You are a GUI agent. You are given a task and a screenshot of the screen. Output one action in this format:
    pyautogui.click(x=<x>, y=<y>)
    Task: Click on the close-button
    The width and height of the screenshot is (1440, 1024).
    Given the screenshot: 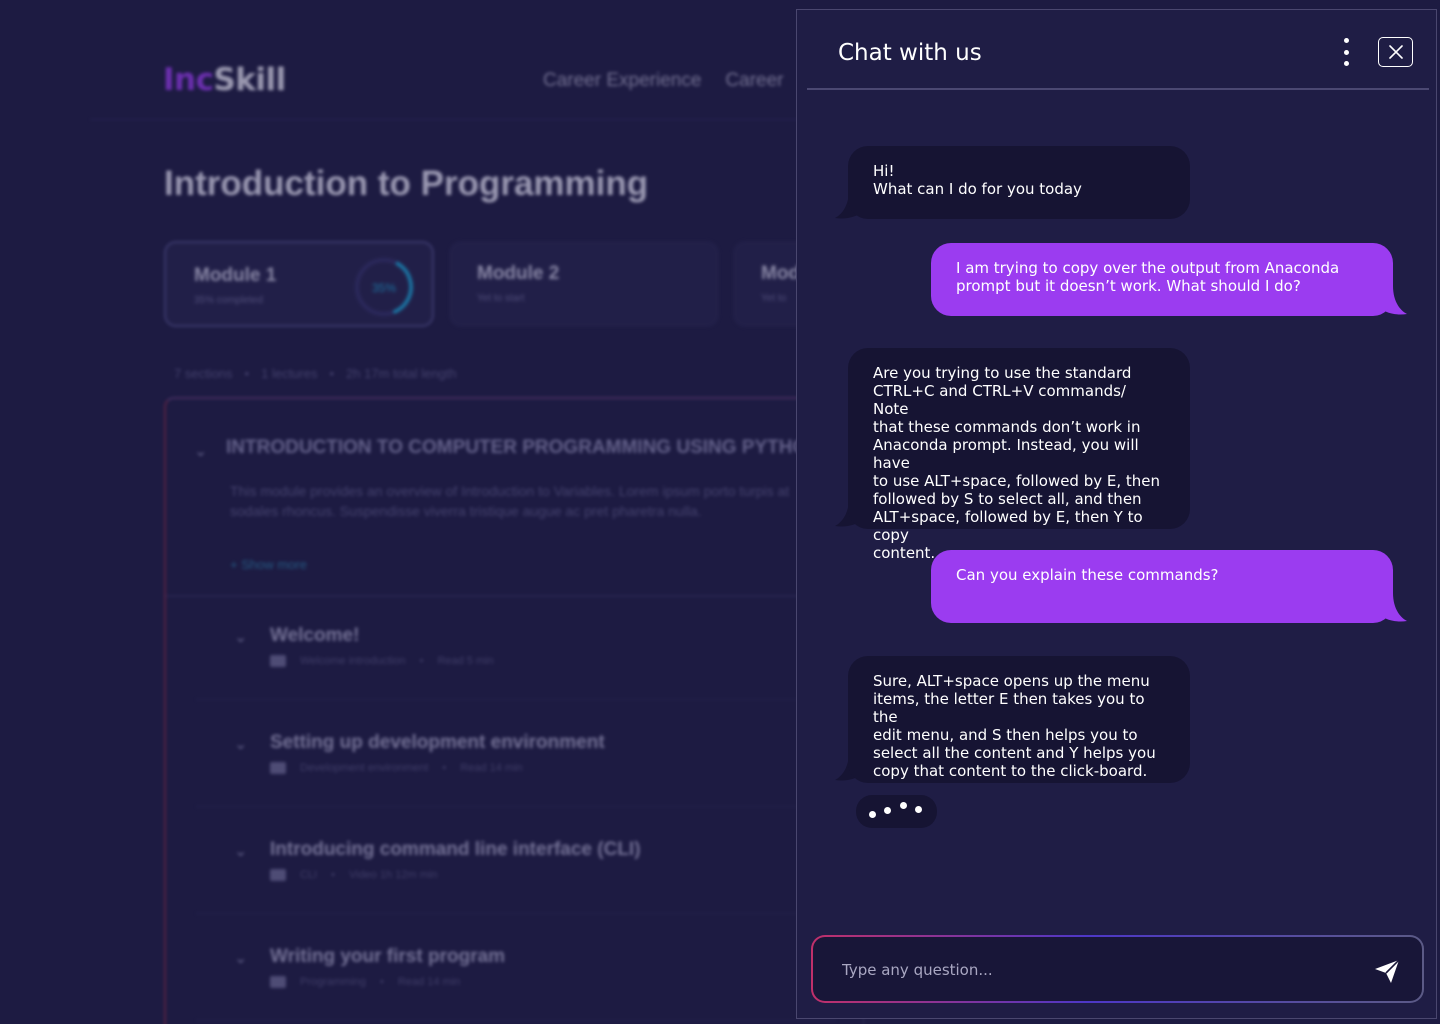 What is the action you would take?
    pyautogui.click(x=1395, y=52)
    